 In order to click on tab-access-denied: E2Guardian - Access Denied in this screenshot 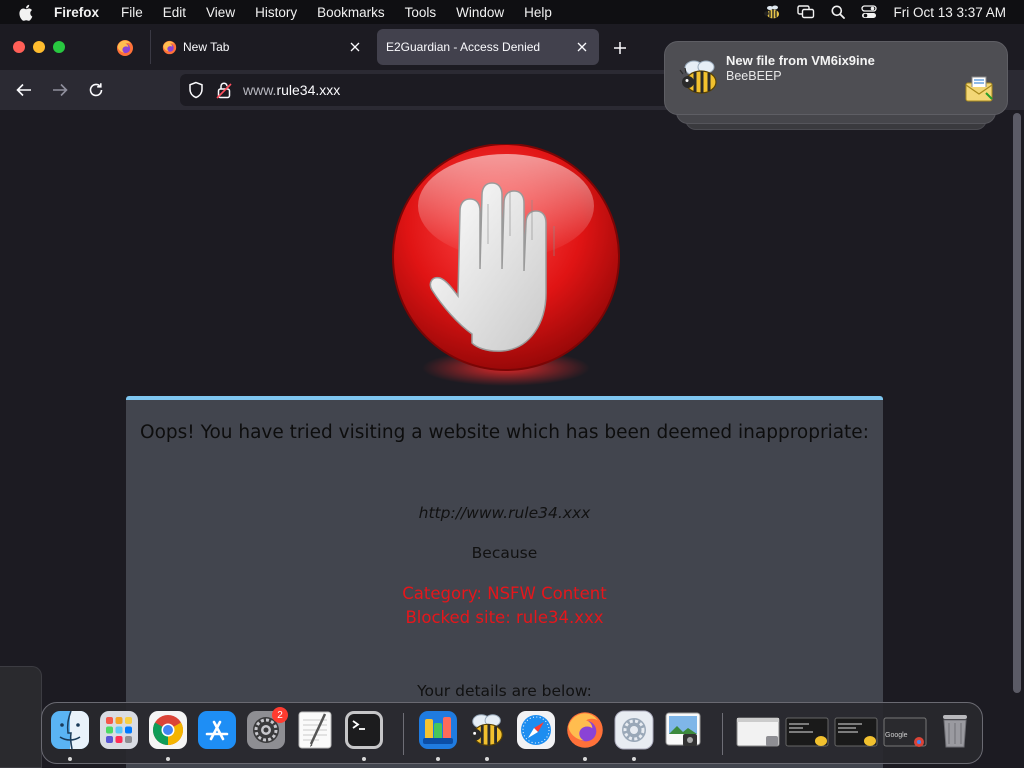, I will do `click(488, 47)`.